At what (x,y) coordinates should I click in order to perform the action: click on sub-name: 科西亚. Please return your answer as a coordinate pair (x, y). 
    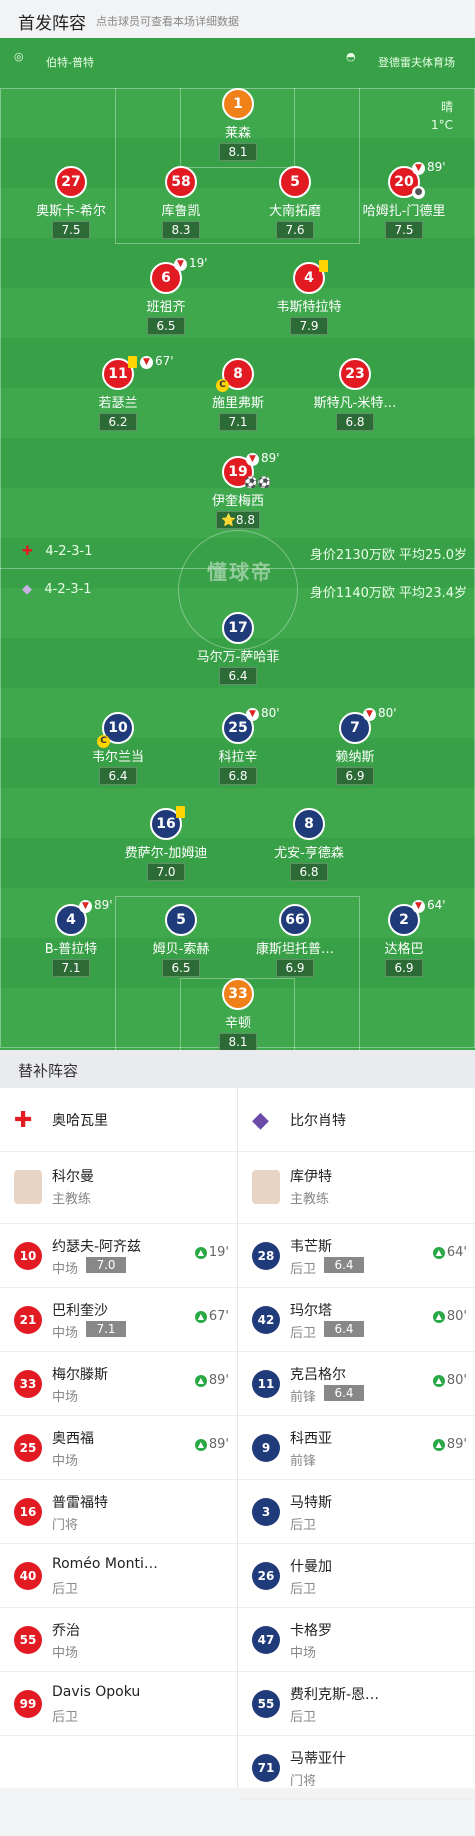
    Looking at the image, I should click on (311, 1439).